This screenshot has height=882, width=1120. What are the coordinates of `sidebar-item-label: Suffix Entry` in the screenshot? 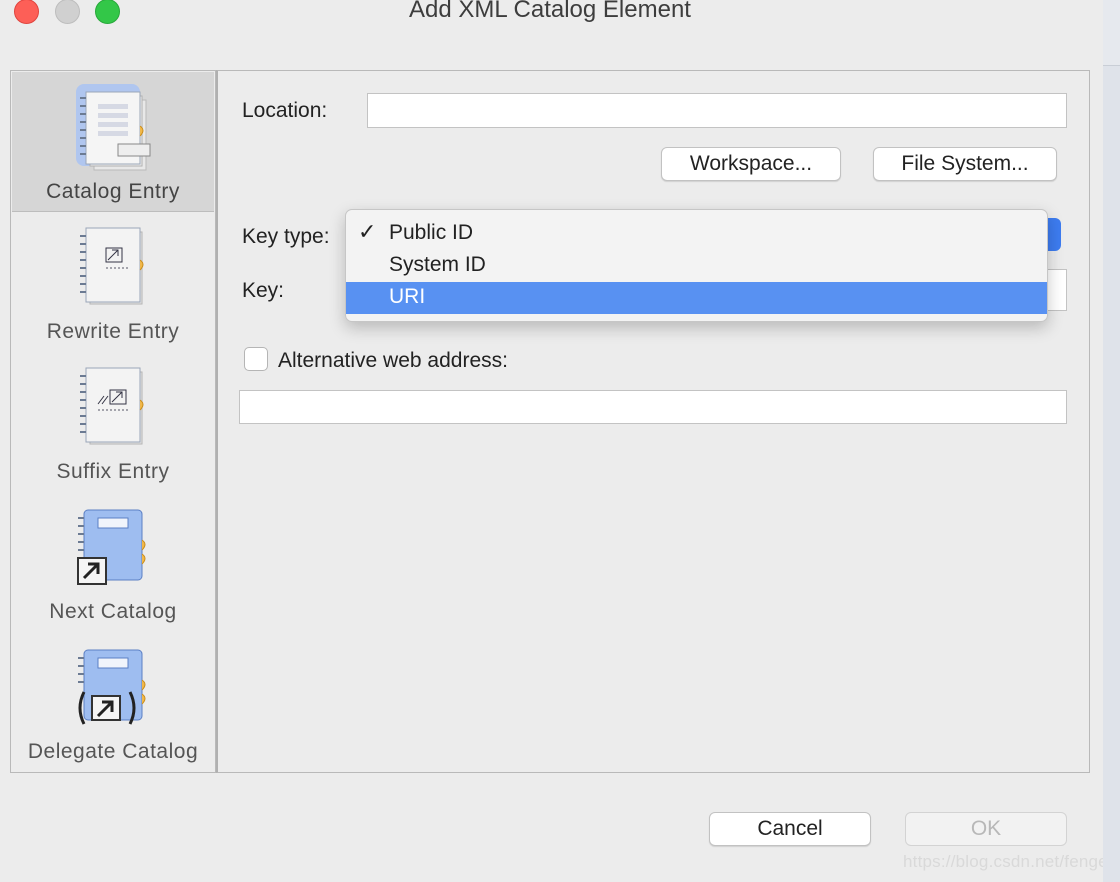 It's located at (113, 471).